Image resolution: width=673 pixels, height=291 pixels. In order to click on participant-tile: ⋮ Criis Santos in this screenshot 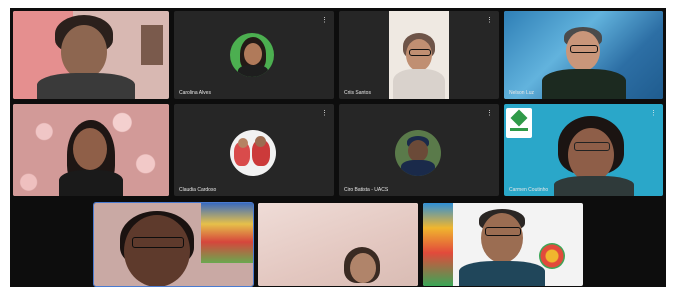, I will do `click(419, 55)`.